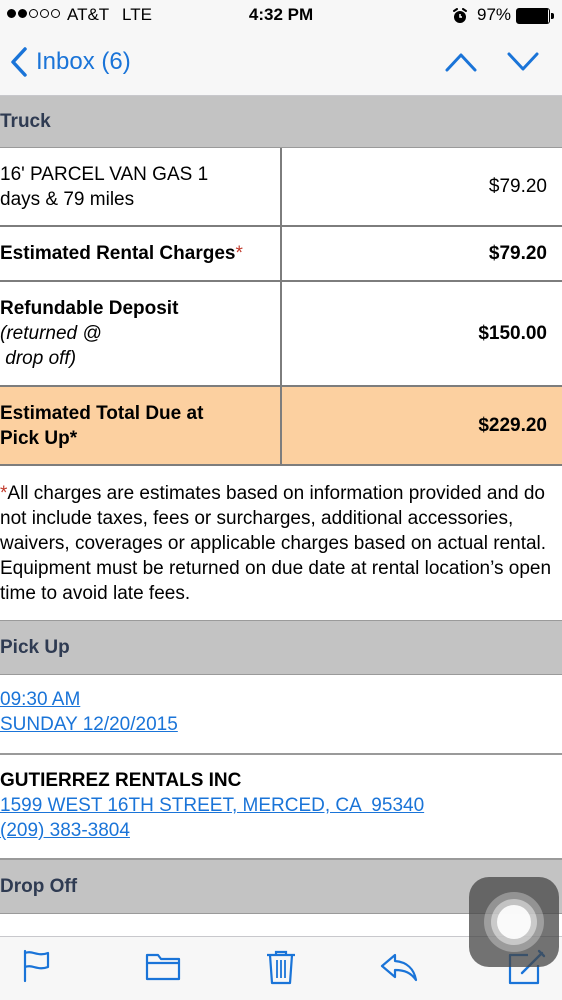 This screenshot has width=562, height=1000. I want to click on pickup-datetime: 09:30 AM SUNDAY 12/20/2015, so click(281, 715).